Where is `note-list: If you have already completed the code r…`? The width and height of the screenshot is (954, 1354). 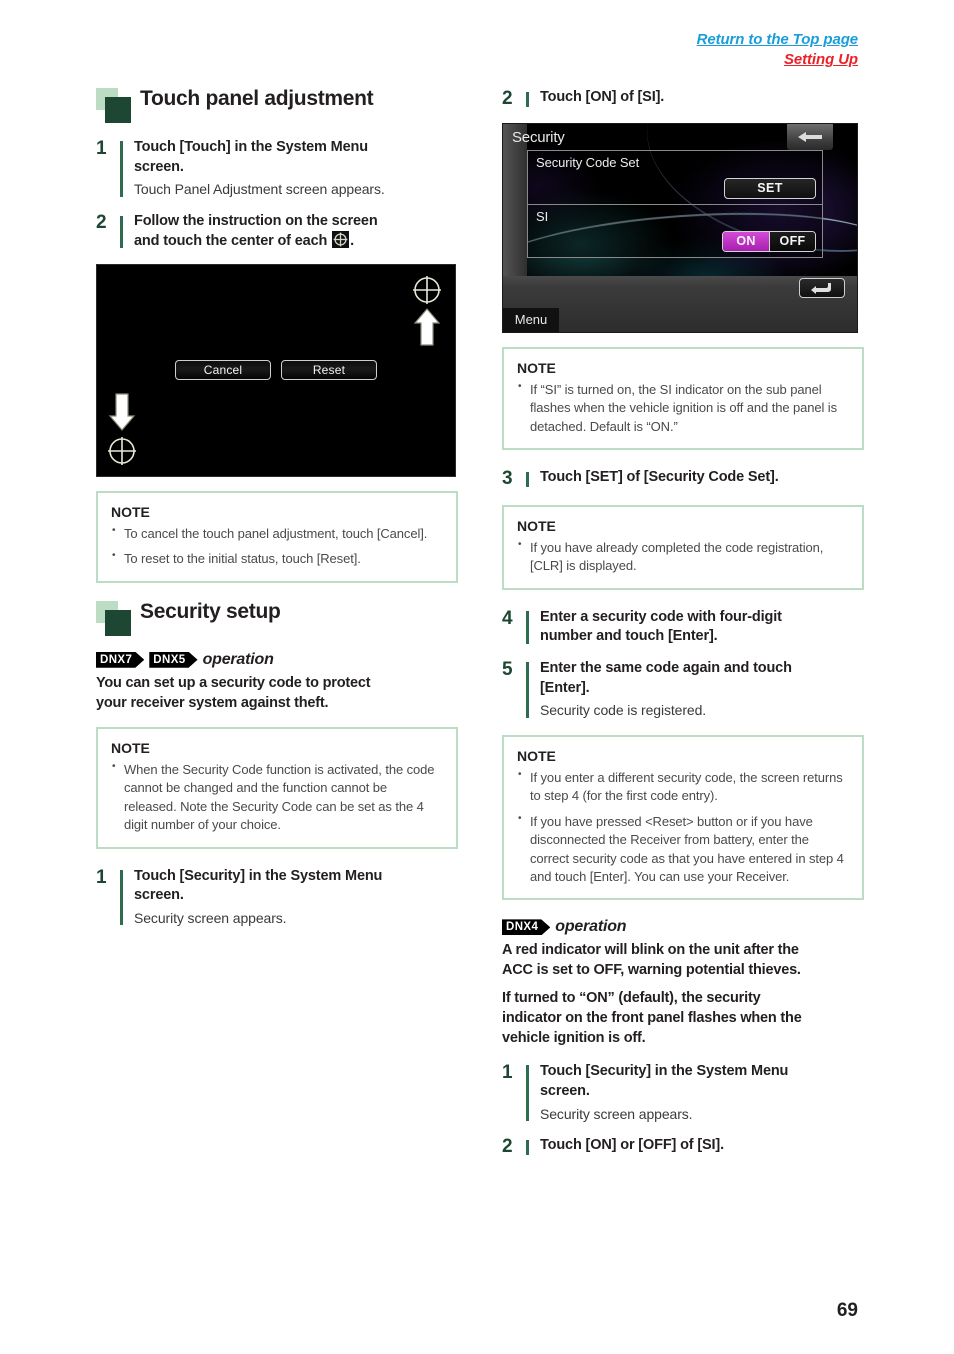
note-list: If you have already completed the code r… is located at coordinates (683, 557).